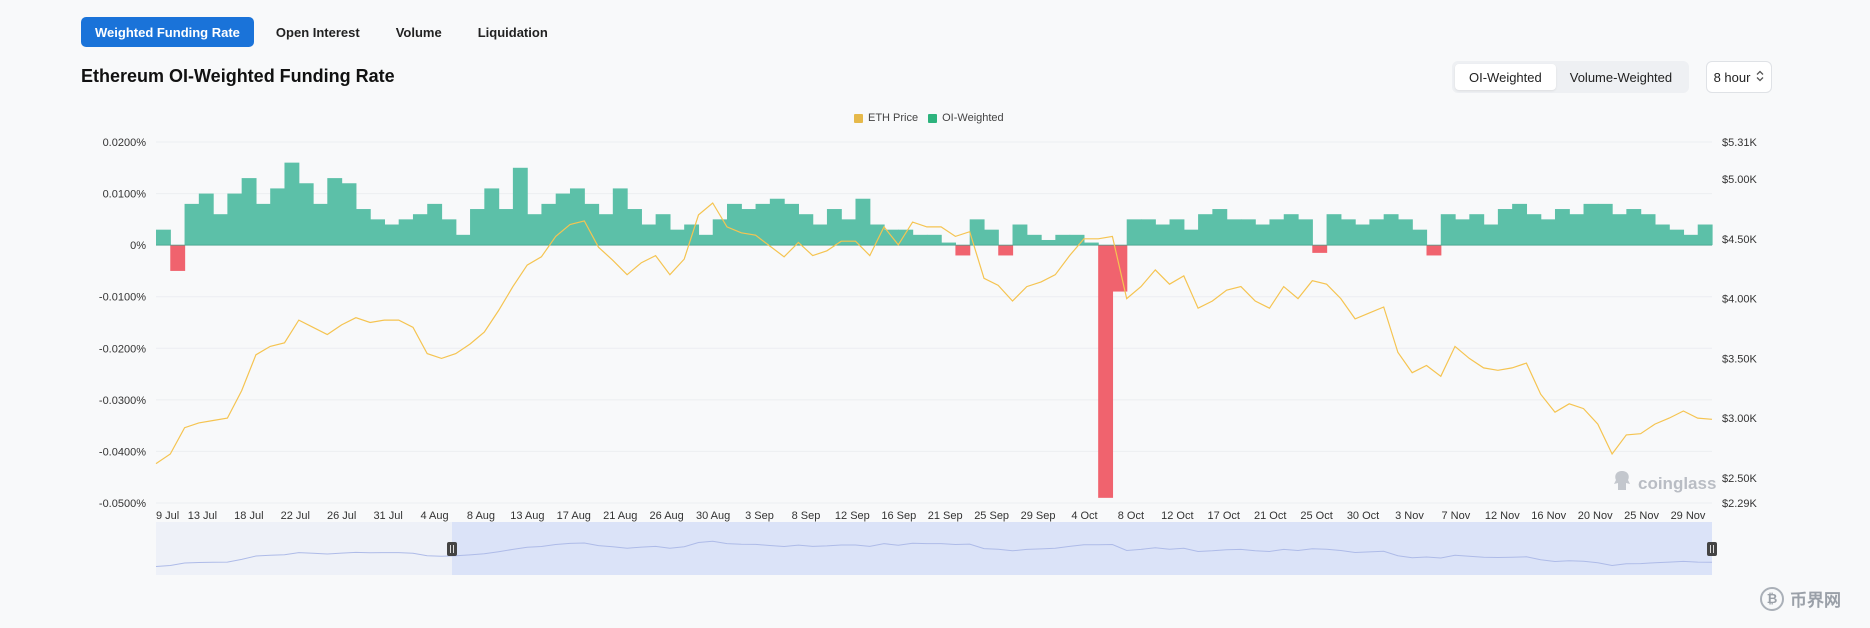 This screenshot has width=1870, height=628. I want to click on x-tick-label: 12 Sep, so click(852, 516).